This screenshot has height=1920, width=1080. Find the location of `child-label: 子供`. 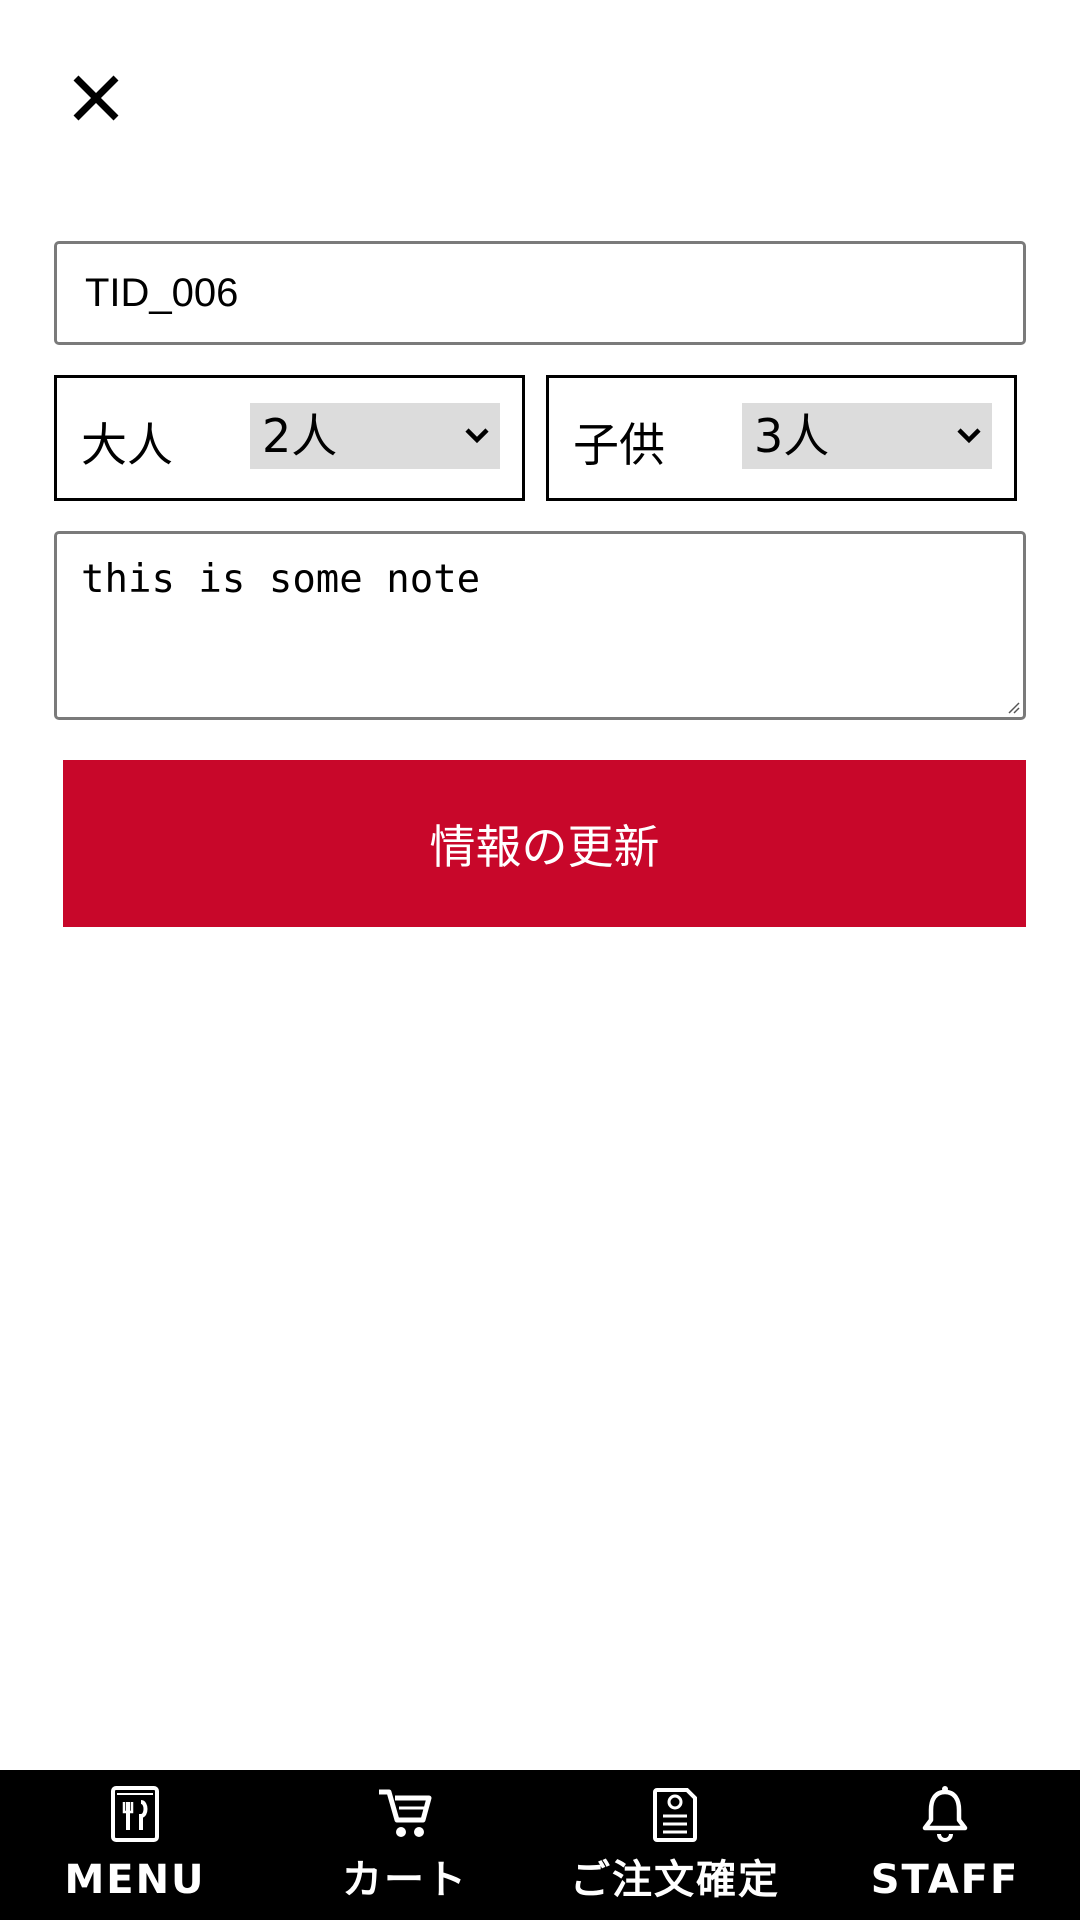

child-label: 子供 is located at coordinates (619, 445).